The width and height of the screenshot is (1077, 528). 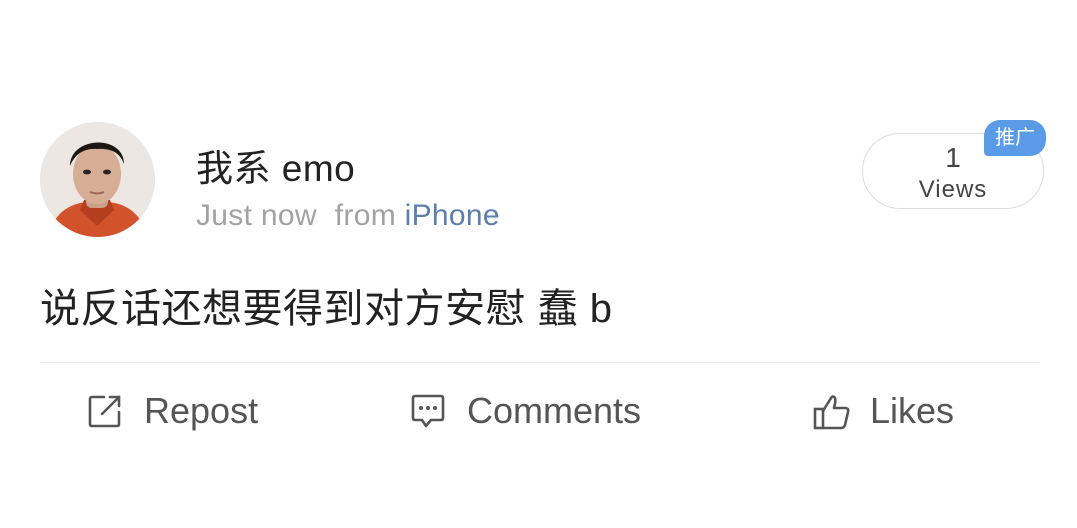 I want to click on views-label: Views, so click(x=953, y=189).